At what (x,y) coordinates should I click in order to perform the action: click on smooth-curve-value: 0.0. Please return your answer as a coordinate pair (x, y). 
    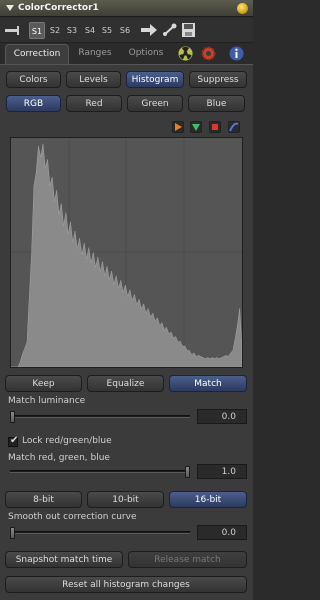
    Looking at the image, I should click on (222, 532).